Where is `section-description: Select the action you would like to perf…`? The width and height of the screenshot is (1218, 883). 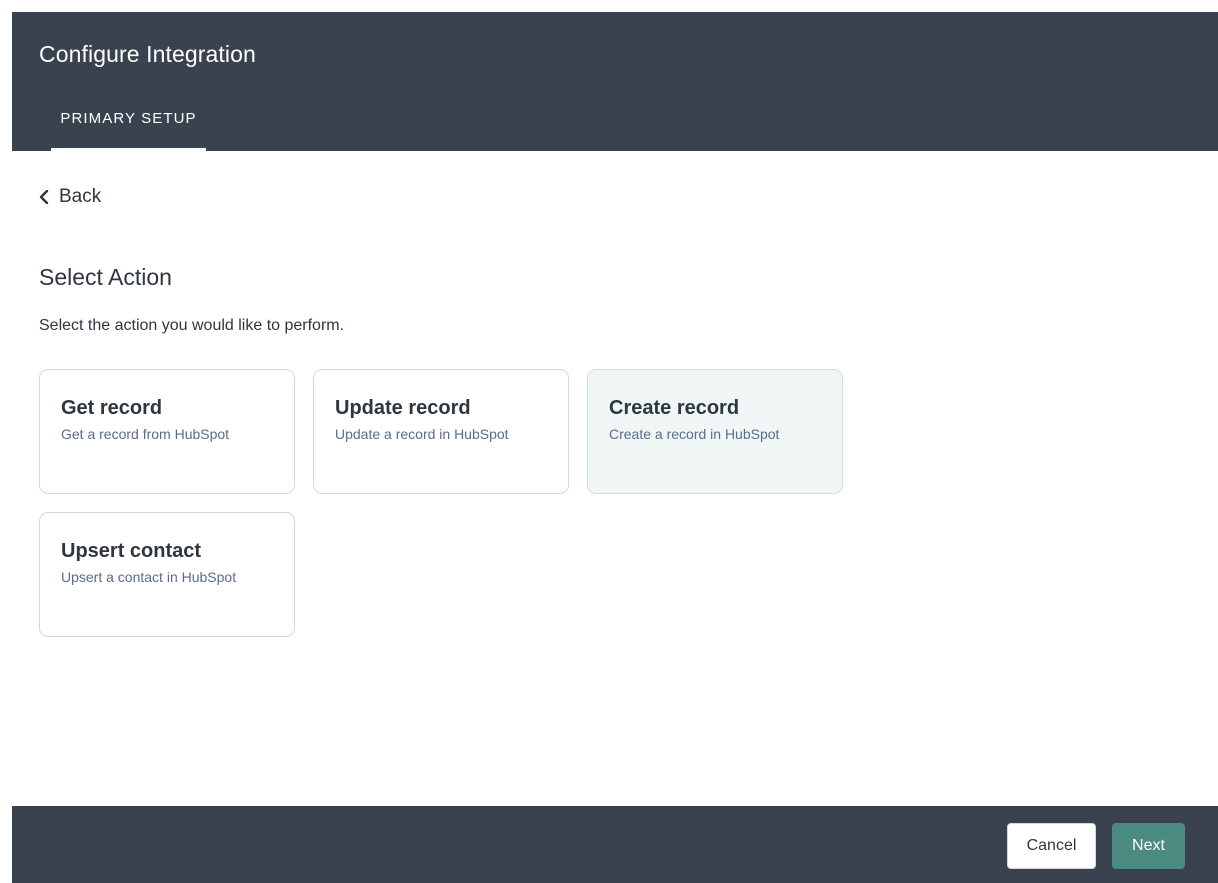
section-description: Select the action you would like to perf… is located at coordinates (192, 325).